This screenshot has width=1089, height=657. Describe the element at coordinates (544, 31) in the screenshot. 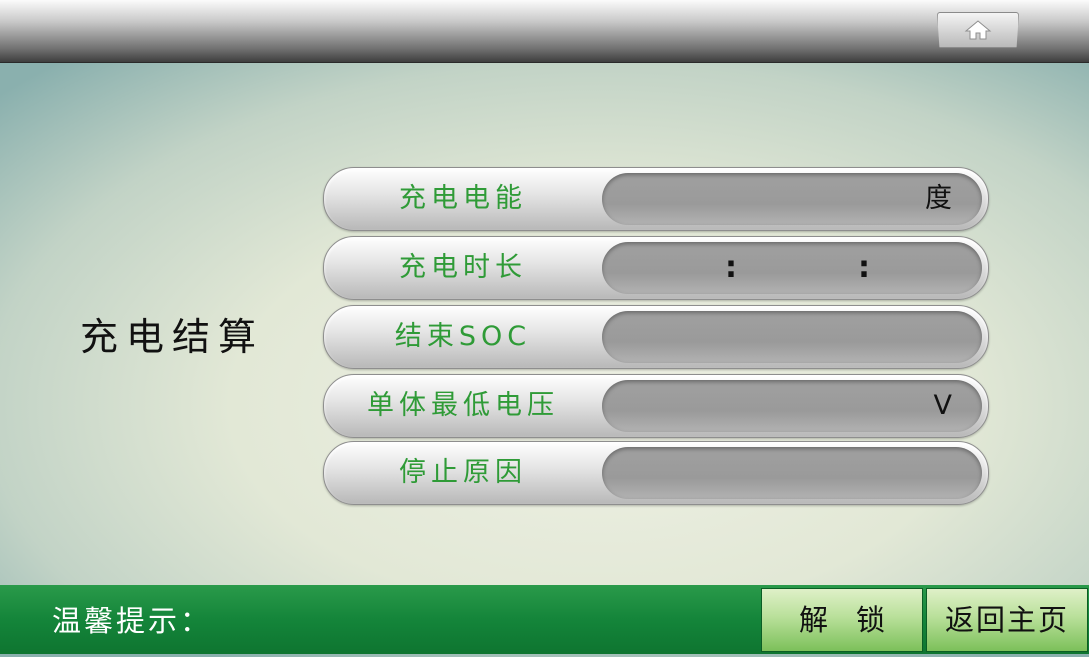

I see `top-bar` at that location.